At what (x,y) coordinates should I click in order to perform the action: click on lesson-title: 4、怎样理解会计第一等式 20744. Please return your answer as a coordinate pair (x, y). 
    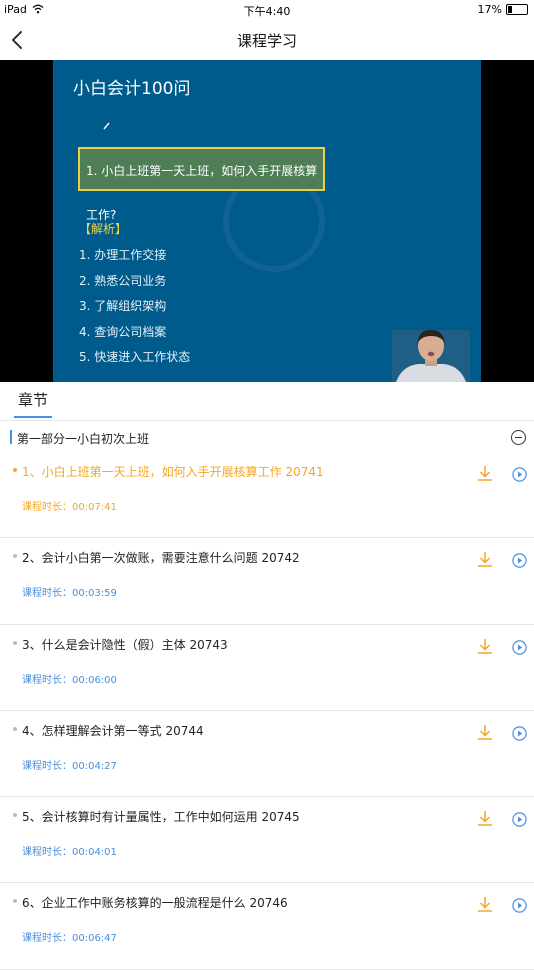
    Looking at the image, I should click on (113, 730).